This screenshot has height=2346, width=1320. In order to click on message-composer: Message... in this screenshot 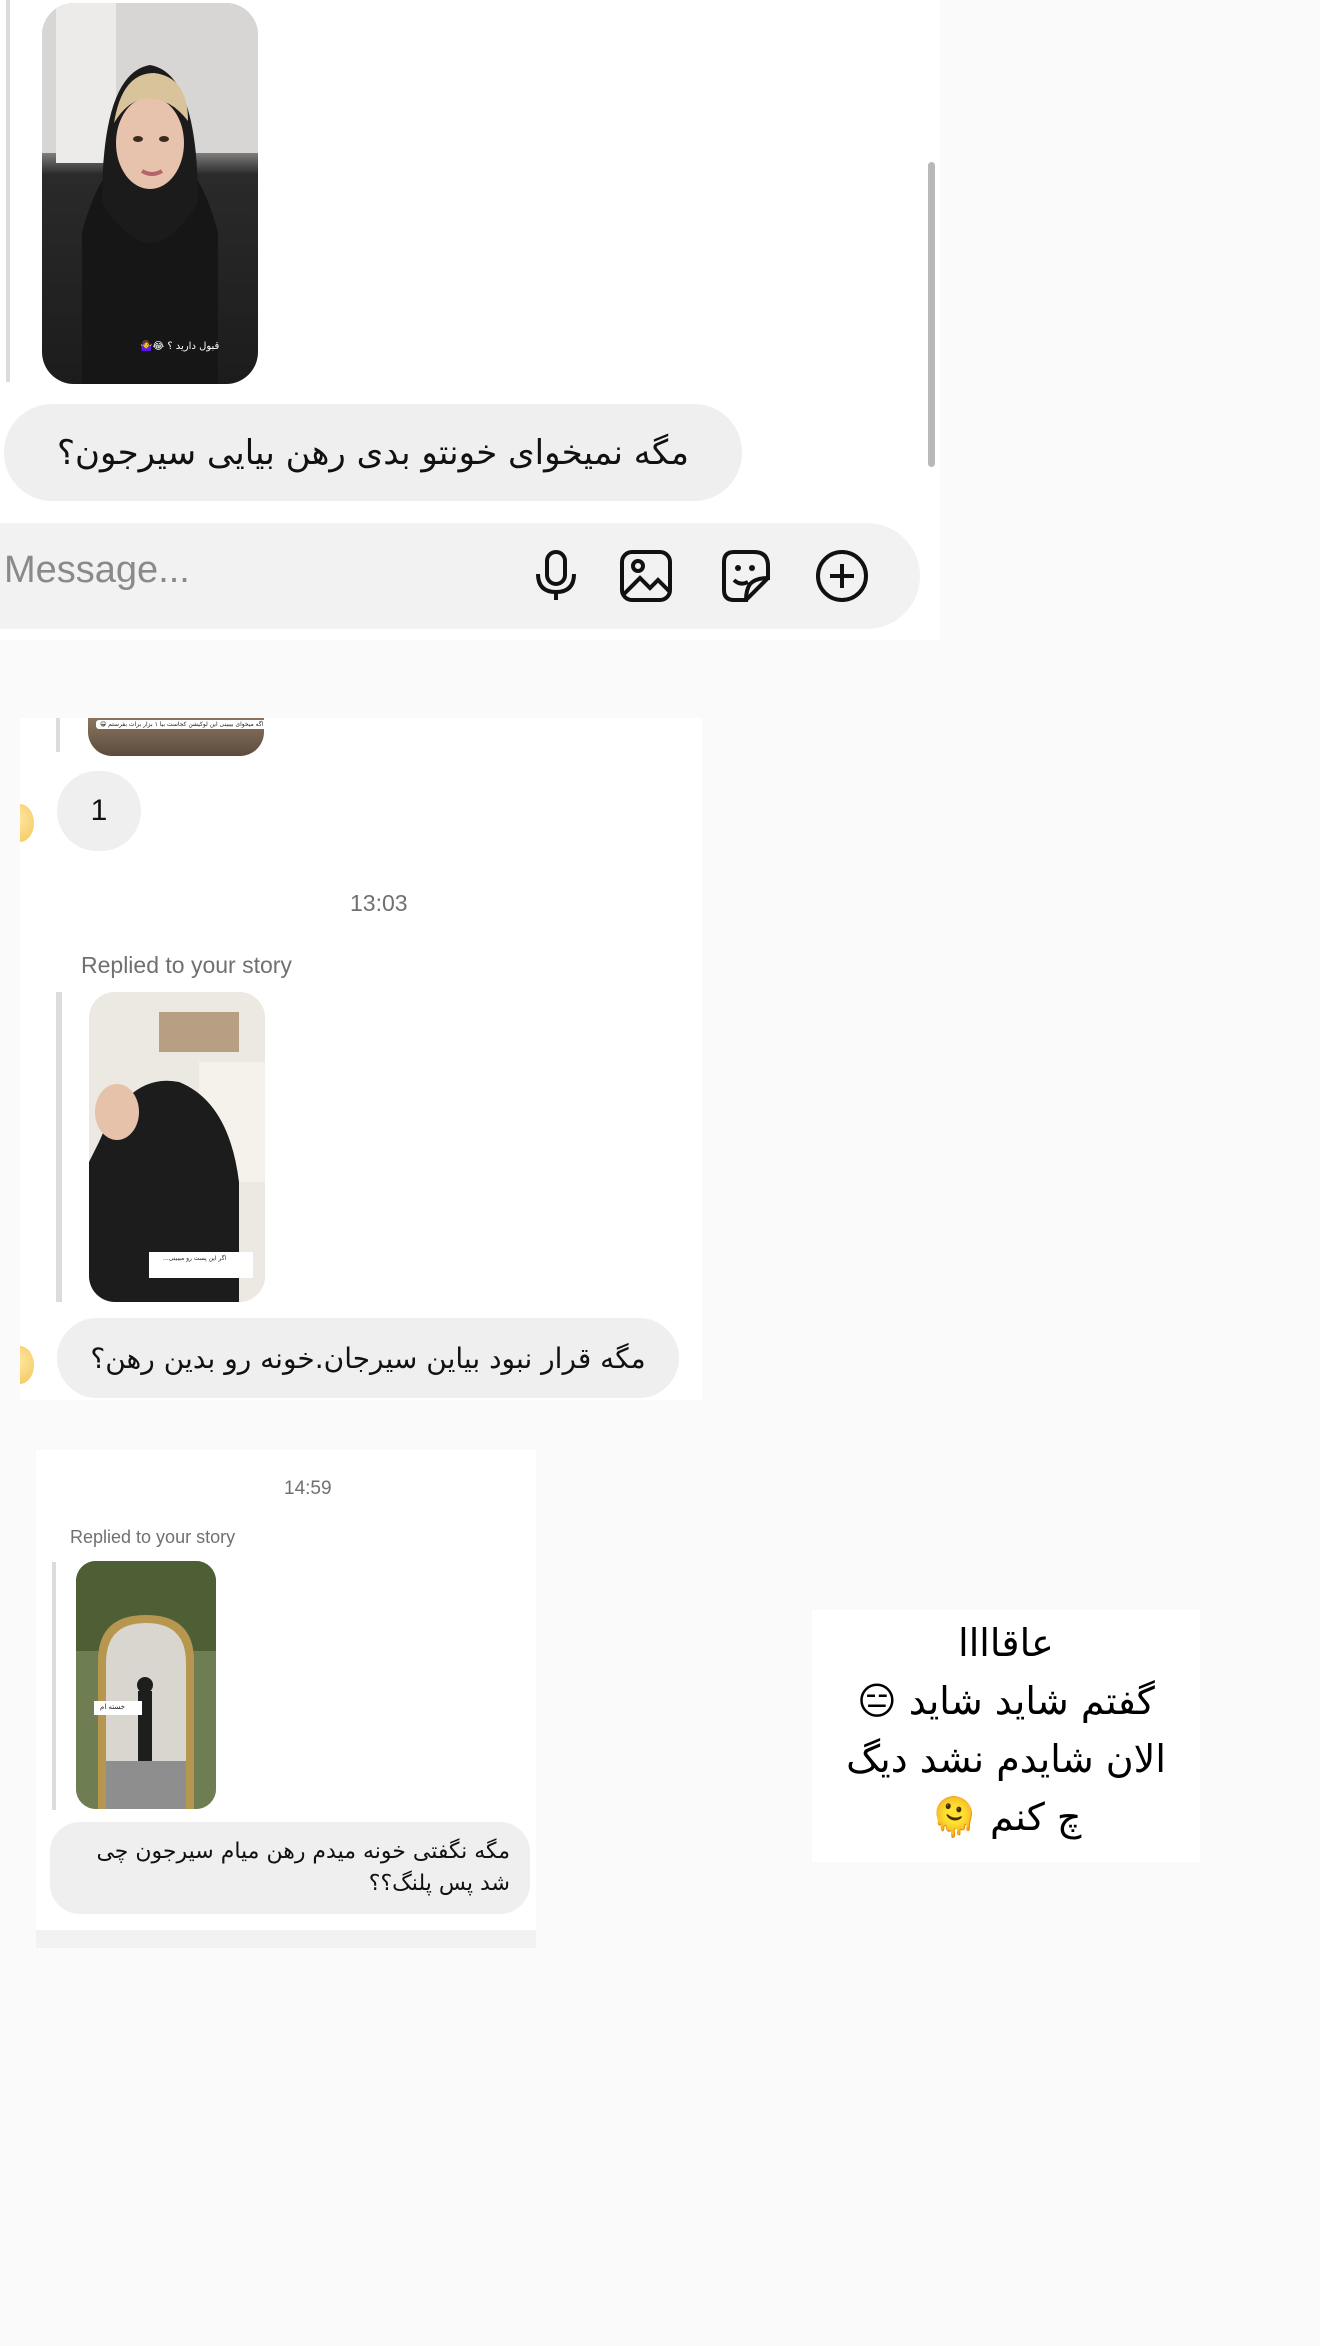, I will do `click(460, 576)`.